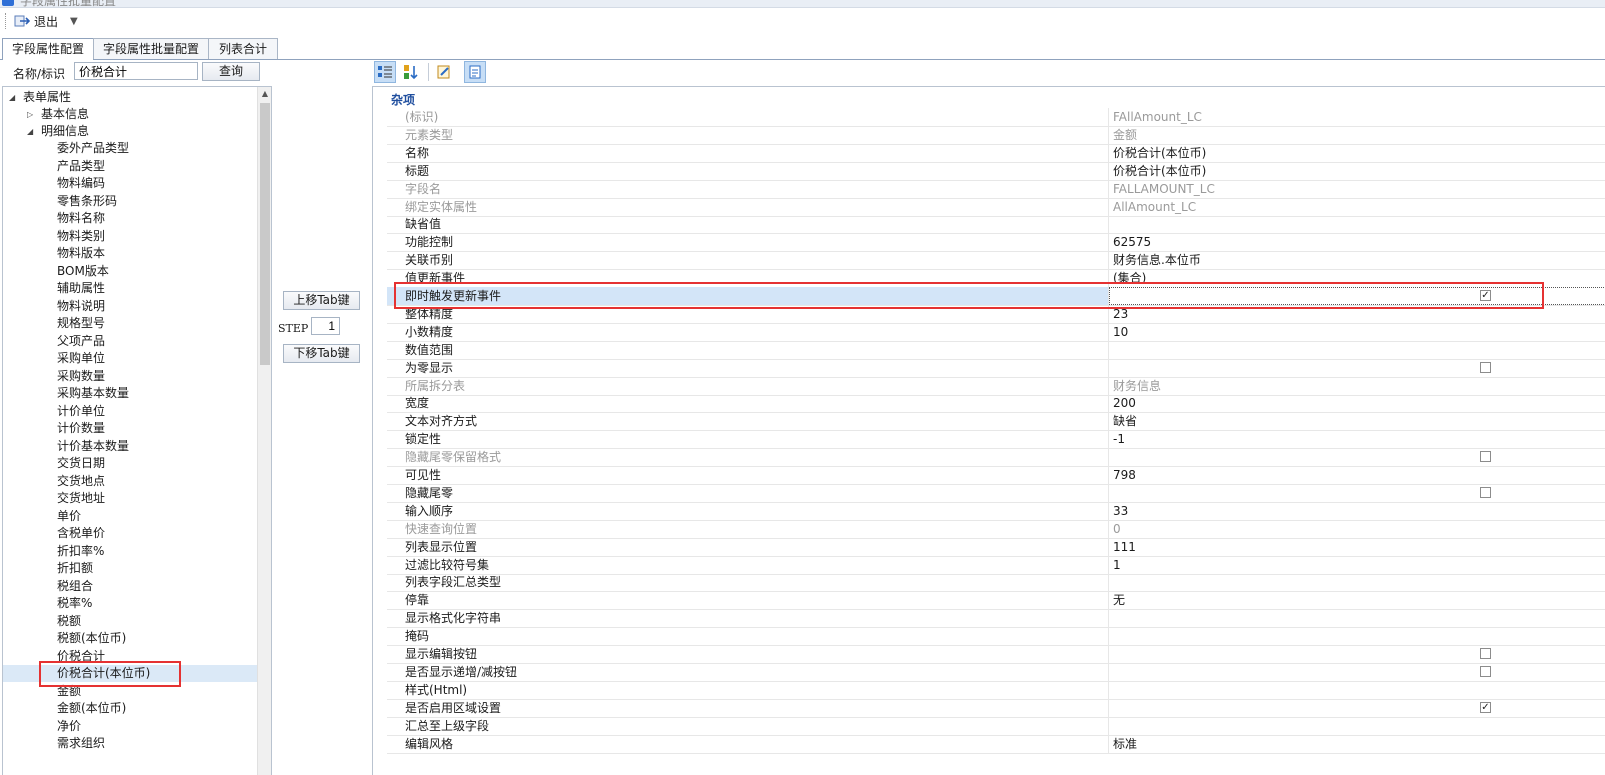  What do you see at coordinates (264, 94) in the screenshot?
I see `scroll-up-icon: ▲` at bounding box center [264, 94].